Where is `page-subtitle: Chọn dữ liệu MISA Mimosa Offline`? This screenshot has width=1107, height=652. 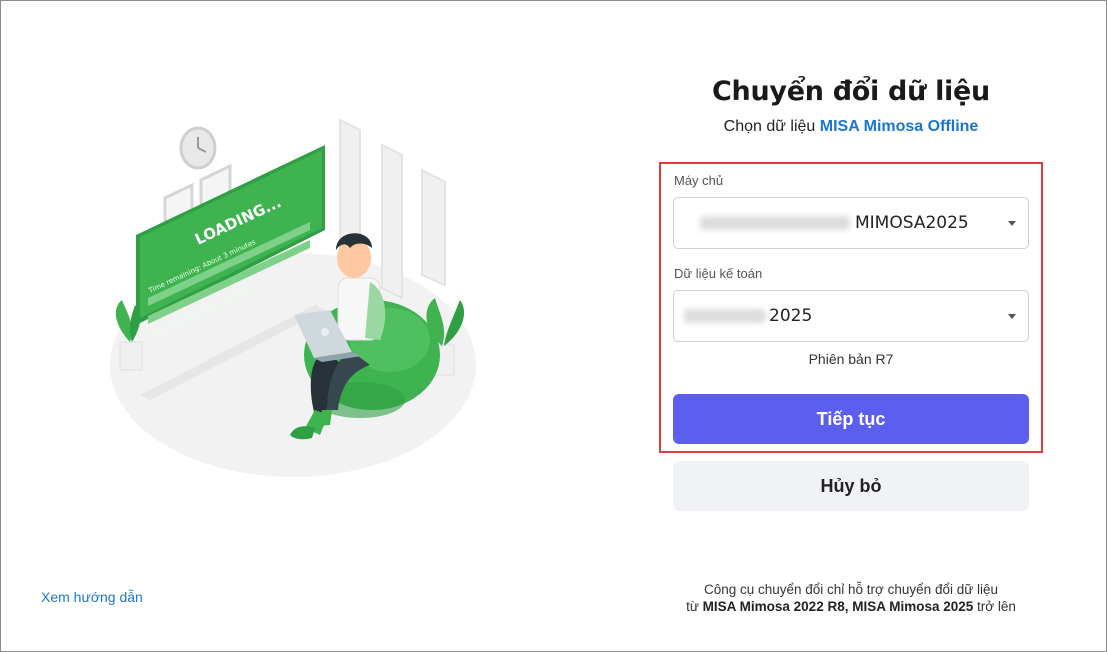 page-subtitle: Chọn dữ liệu MISA Mimosa Offline is located at coordinates (851, 127).